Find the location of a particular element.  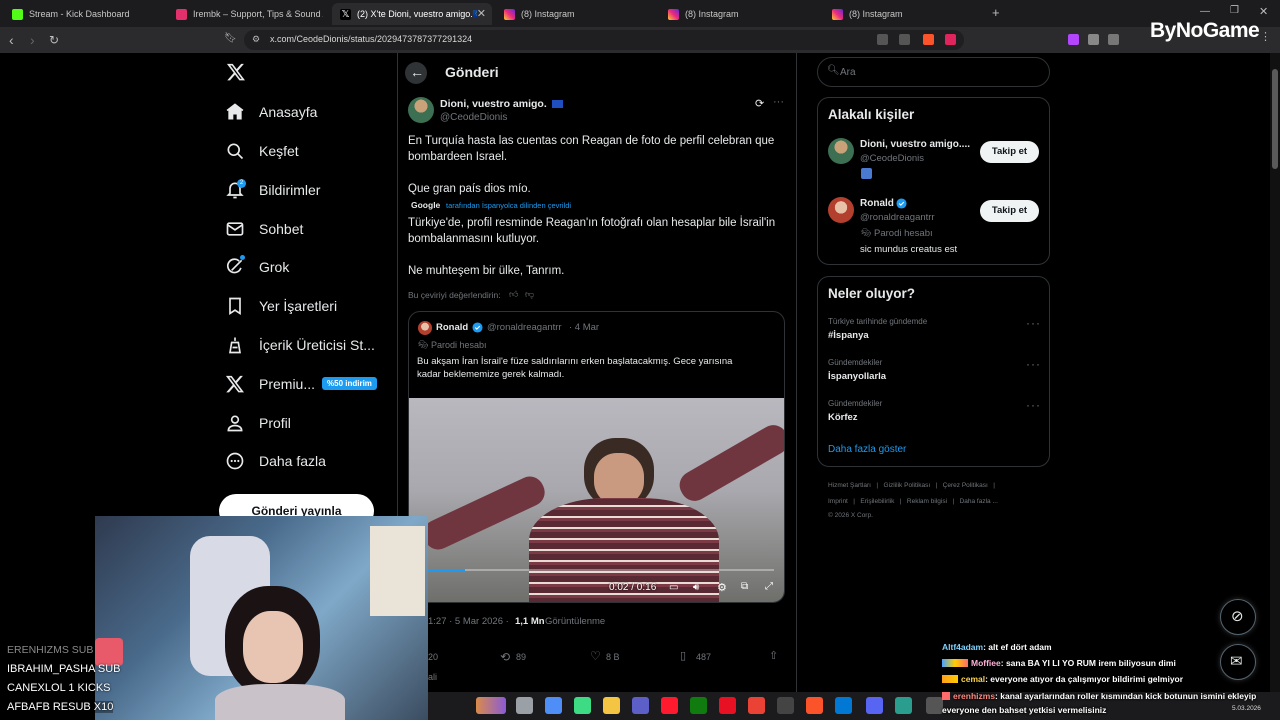

settings-icon: ⚙ is located at coordinates (722, 587).